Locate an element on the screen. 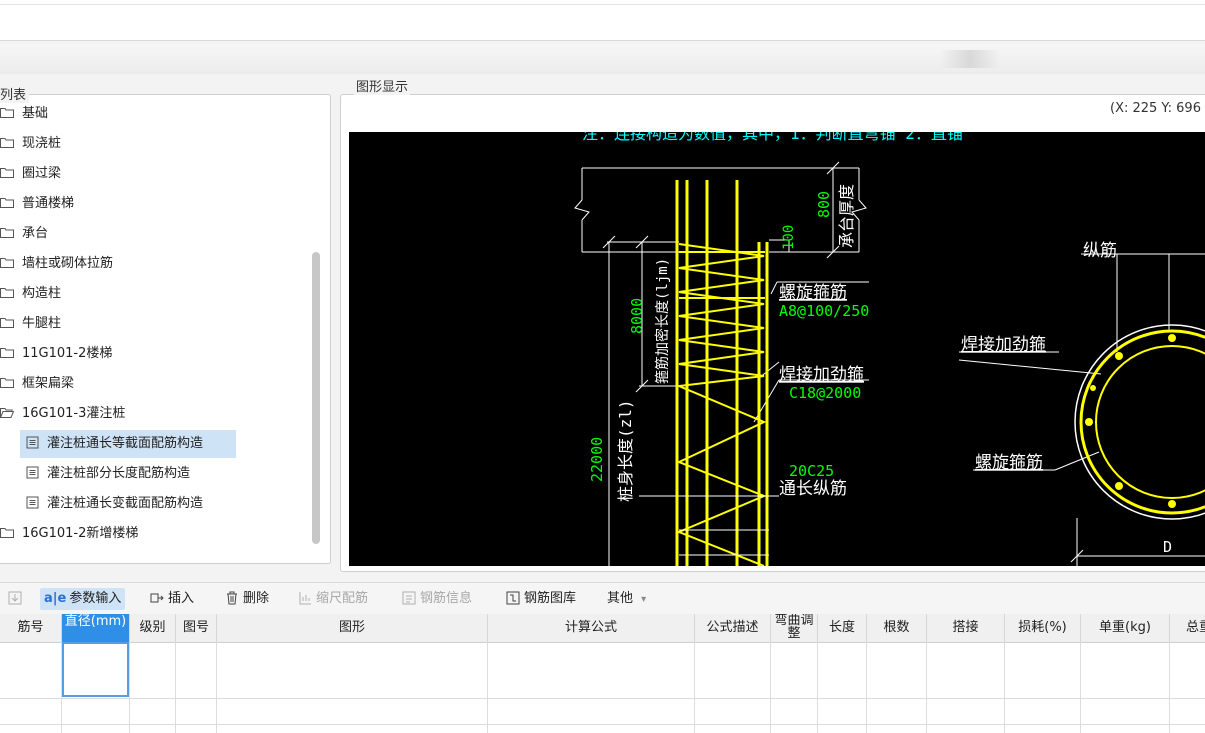  pile-length-label: 桩身长度(zl) is located at coordinates (625, 450).